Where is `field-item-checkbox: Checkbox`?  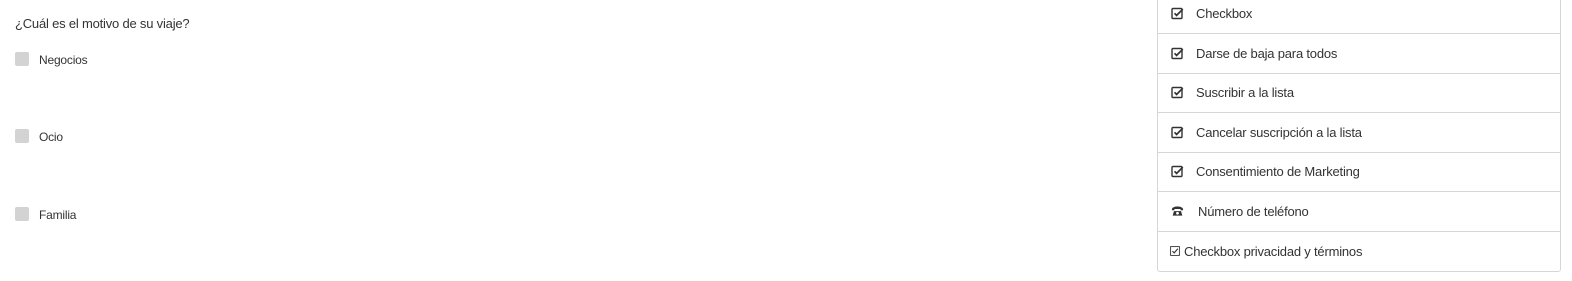
field-item-checkbox: Checkbox is located at coordinates (1359, 17).